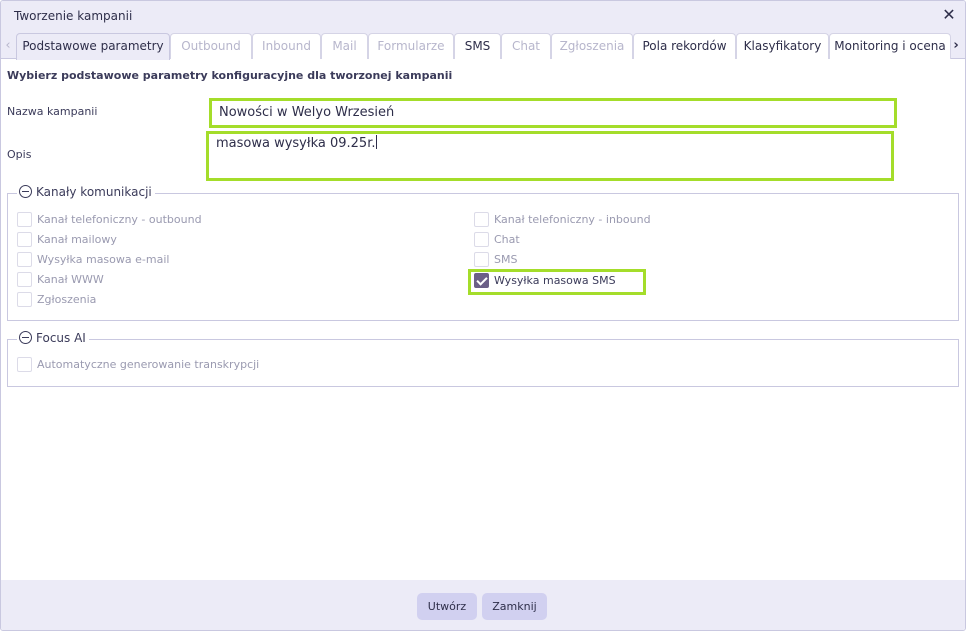 The image size is (966, 631). I want to click on channels-legend: Kanały komunikacji, so click(86, 192).